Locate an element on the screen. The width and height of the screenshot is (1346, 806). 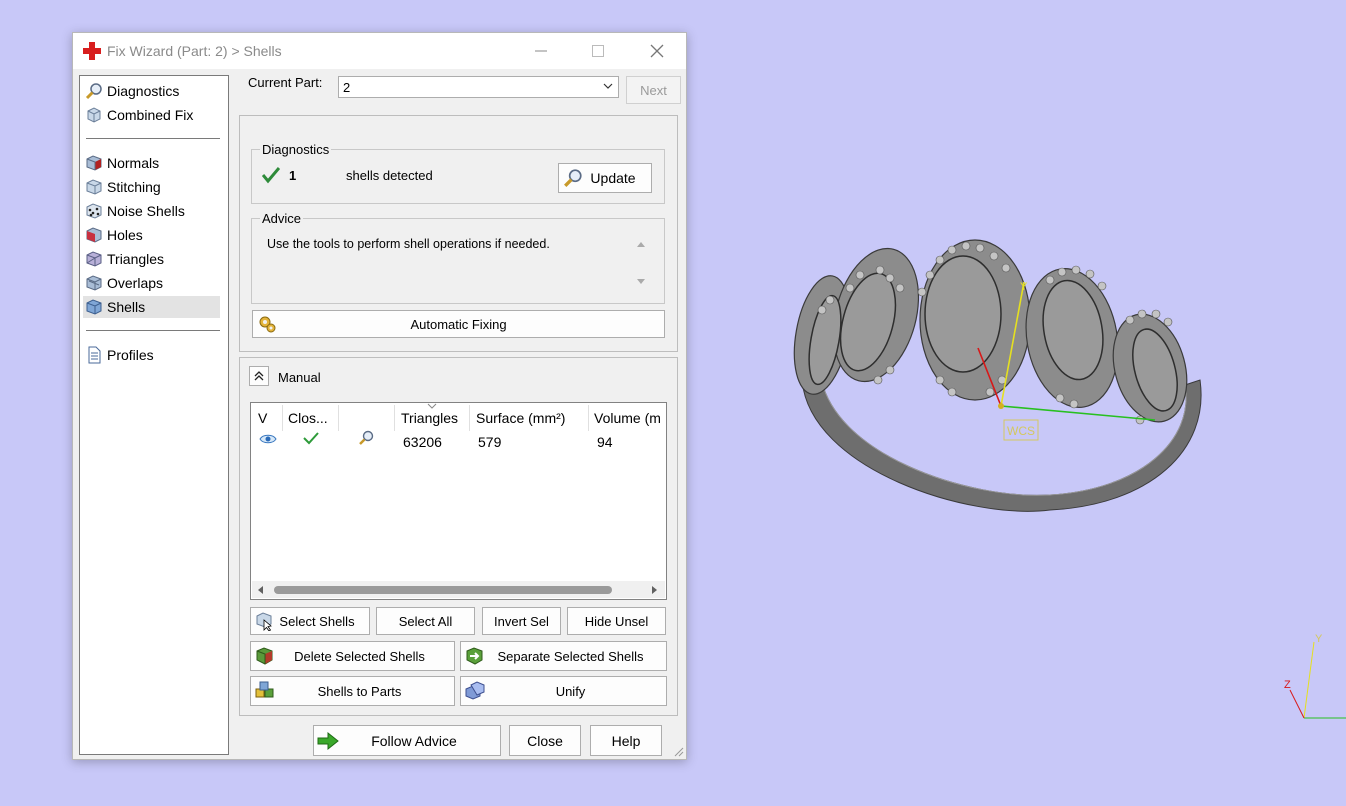
automatic-fixing-button: Automatic Fixing is located at coordinates (458, 324).